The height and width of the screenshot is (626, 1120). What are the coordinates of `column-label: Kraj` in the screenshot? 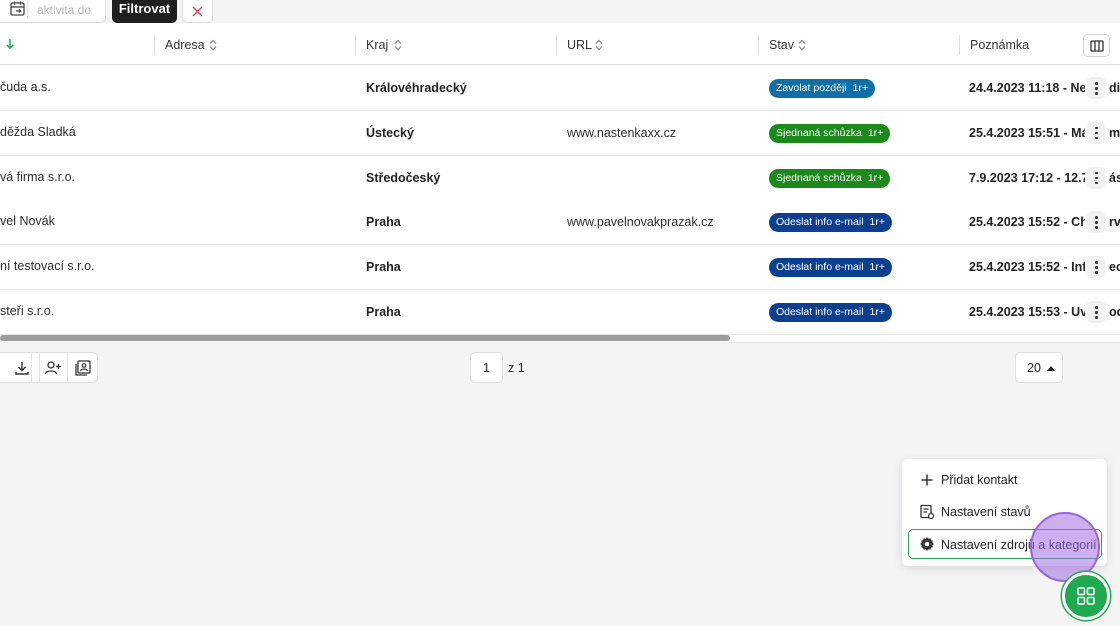 It's located at (377, 45).